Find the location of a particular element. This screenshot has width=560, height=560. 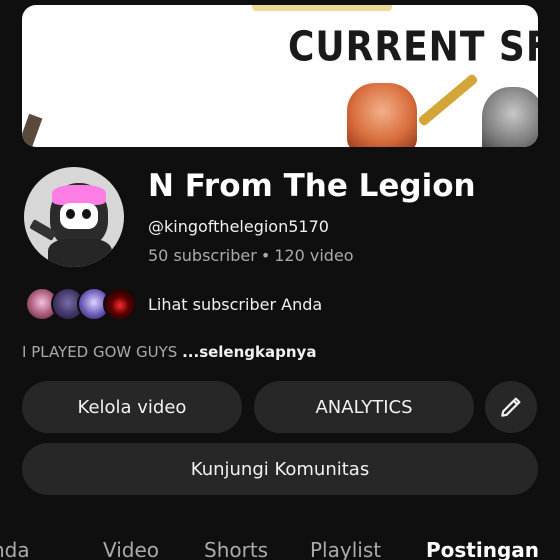

edit-channel-button is located at coordinates (511, 407).